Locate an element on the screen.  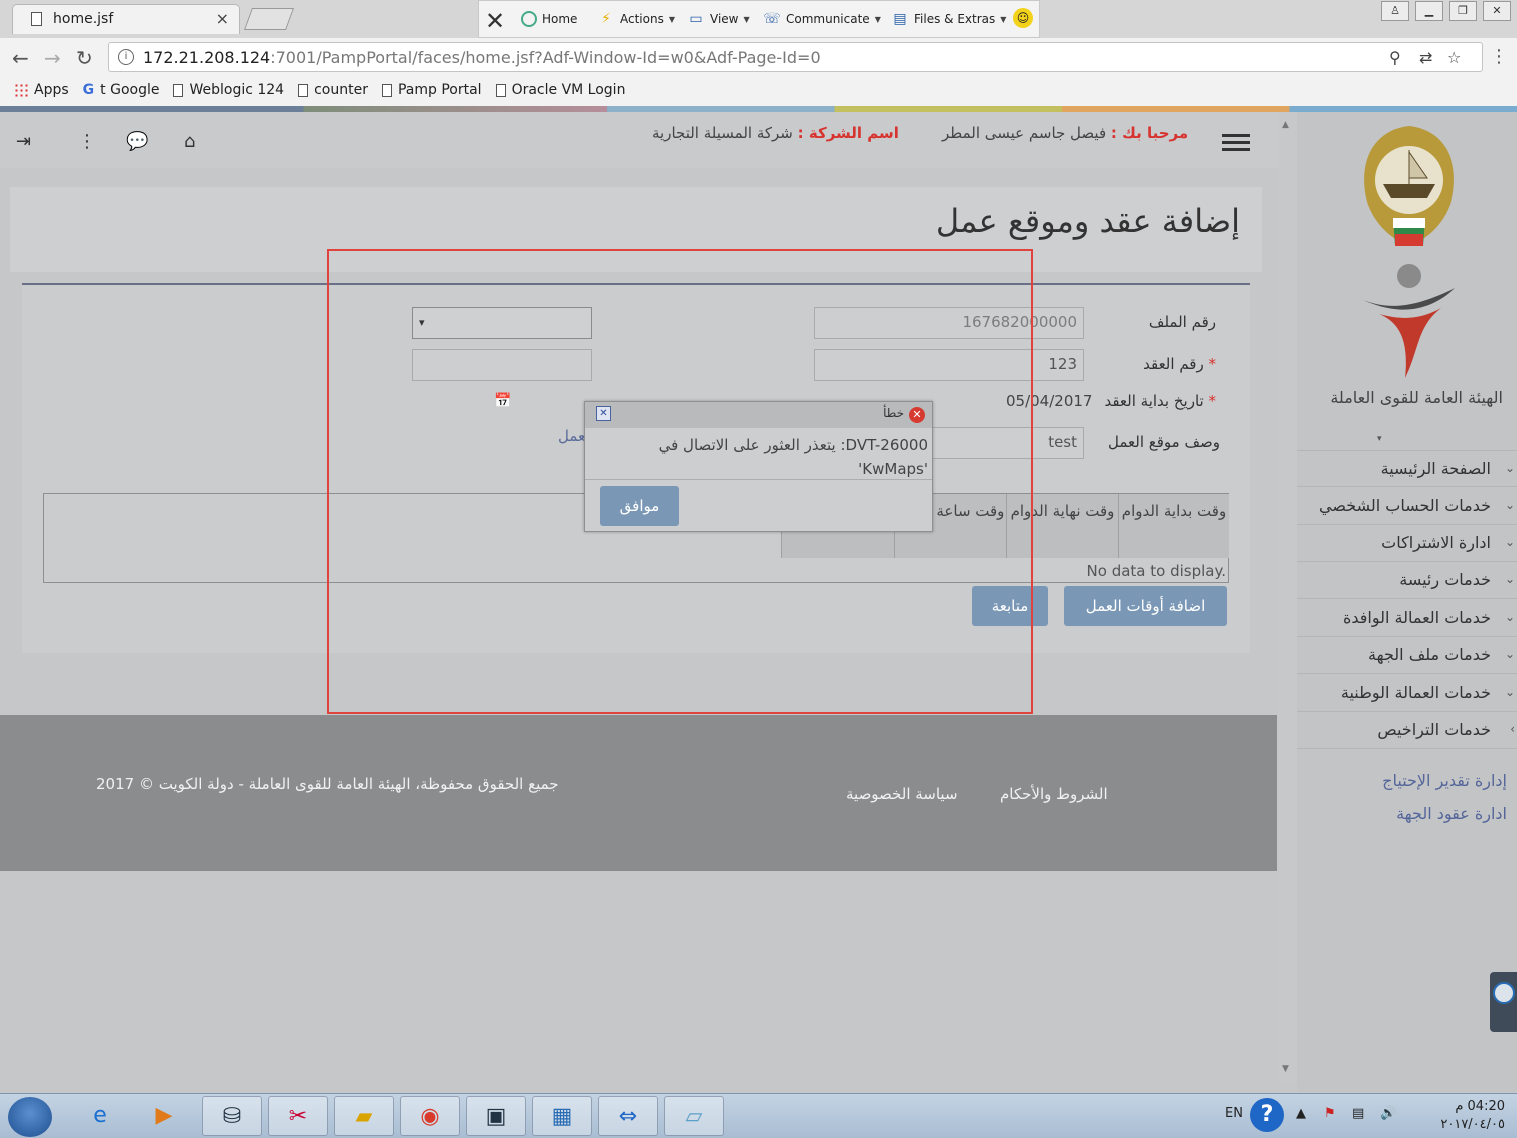
language-indicator: EN is located at coordinates (1234, 1113).